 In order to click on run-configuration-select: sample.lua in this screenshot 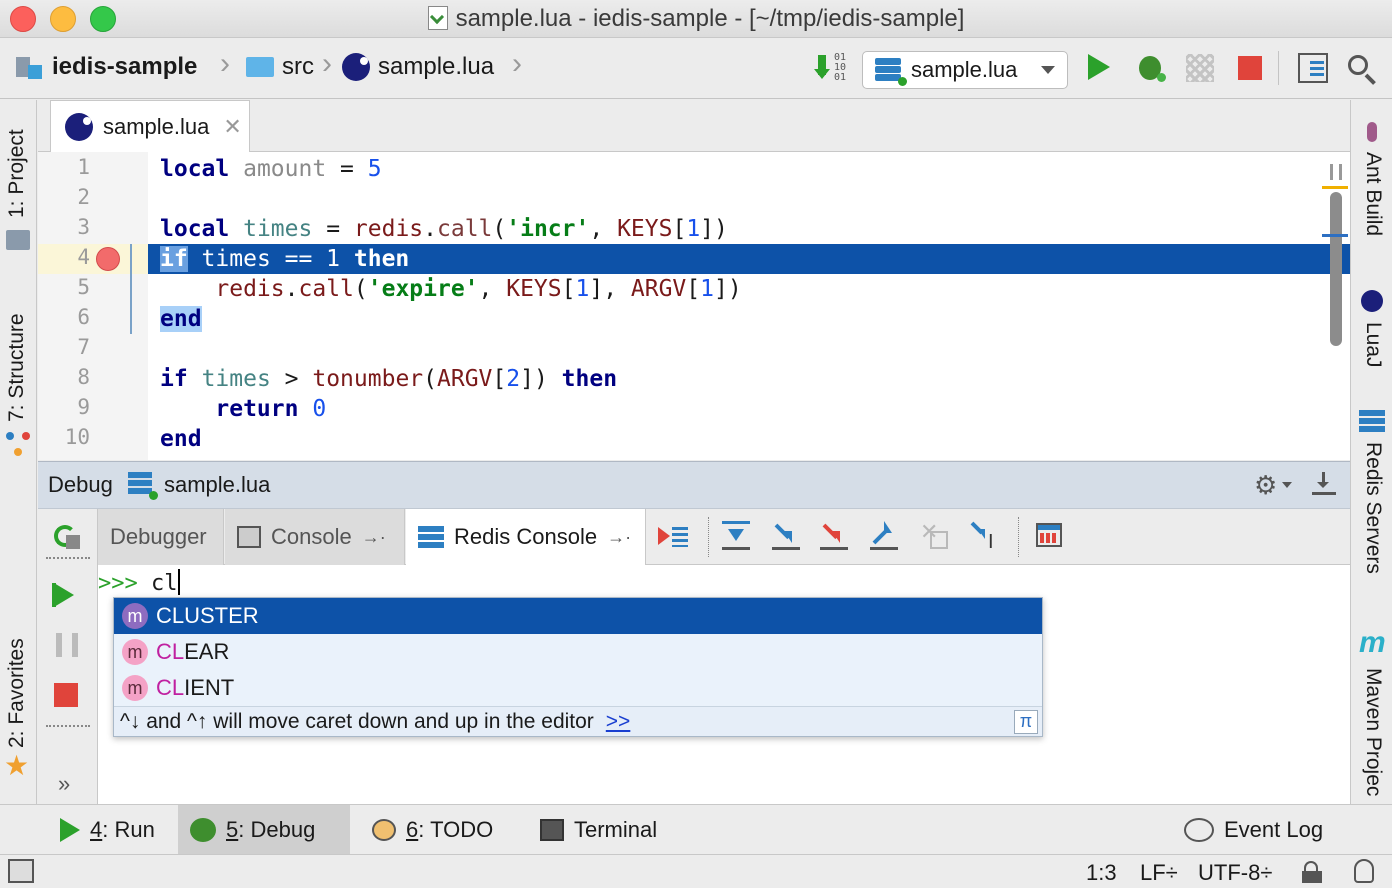, I will do `click(965, 70)`.